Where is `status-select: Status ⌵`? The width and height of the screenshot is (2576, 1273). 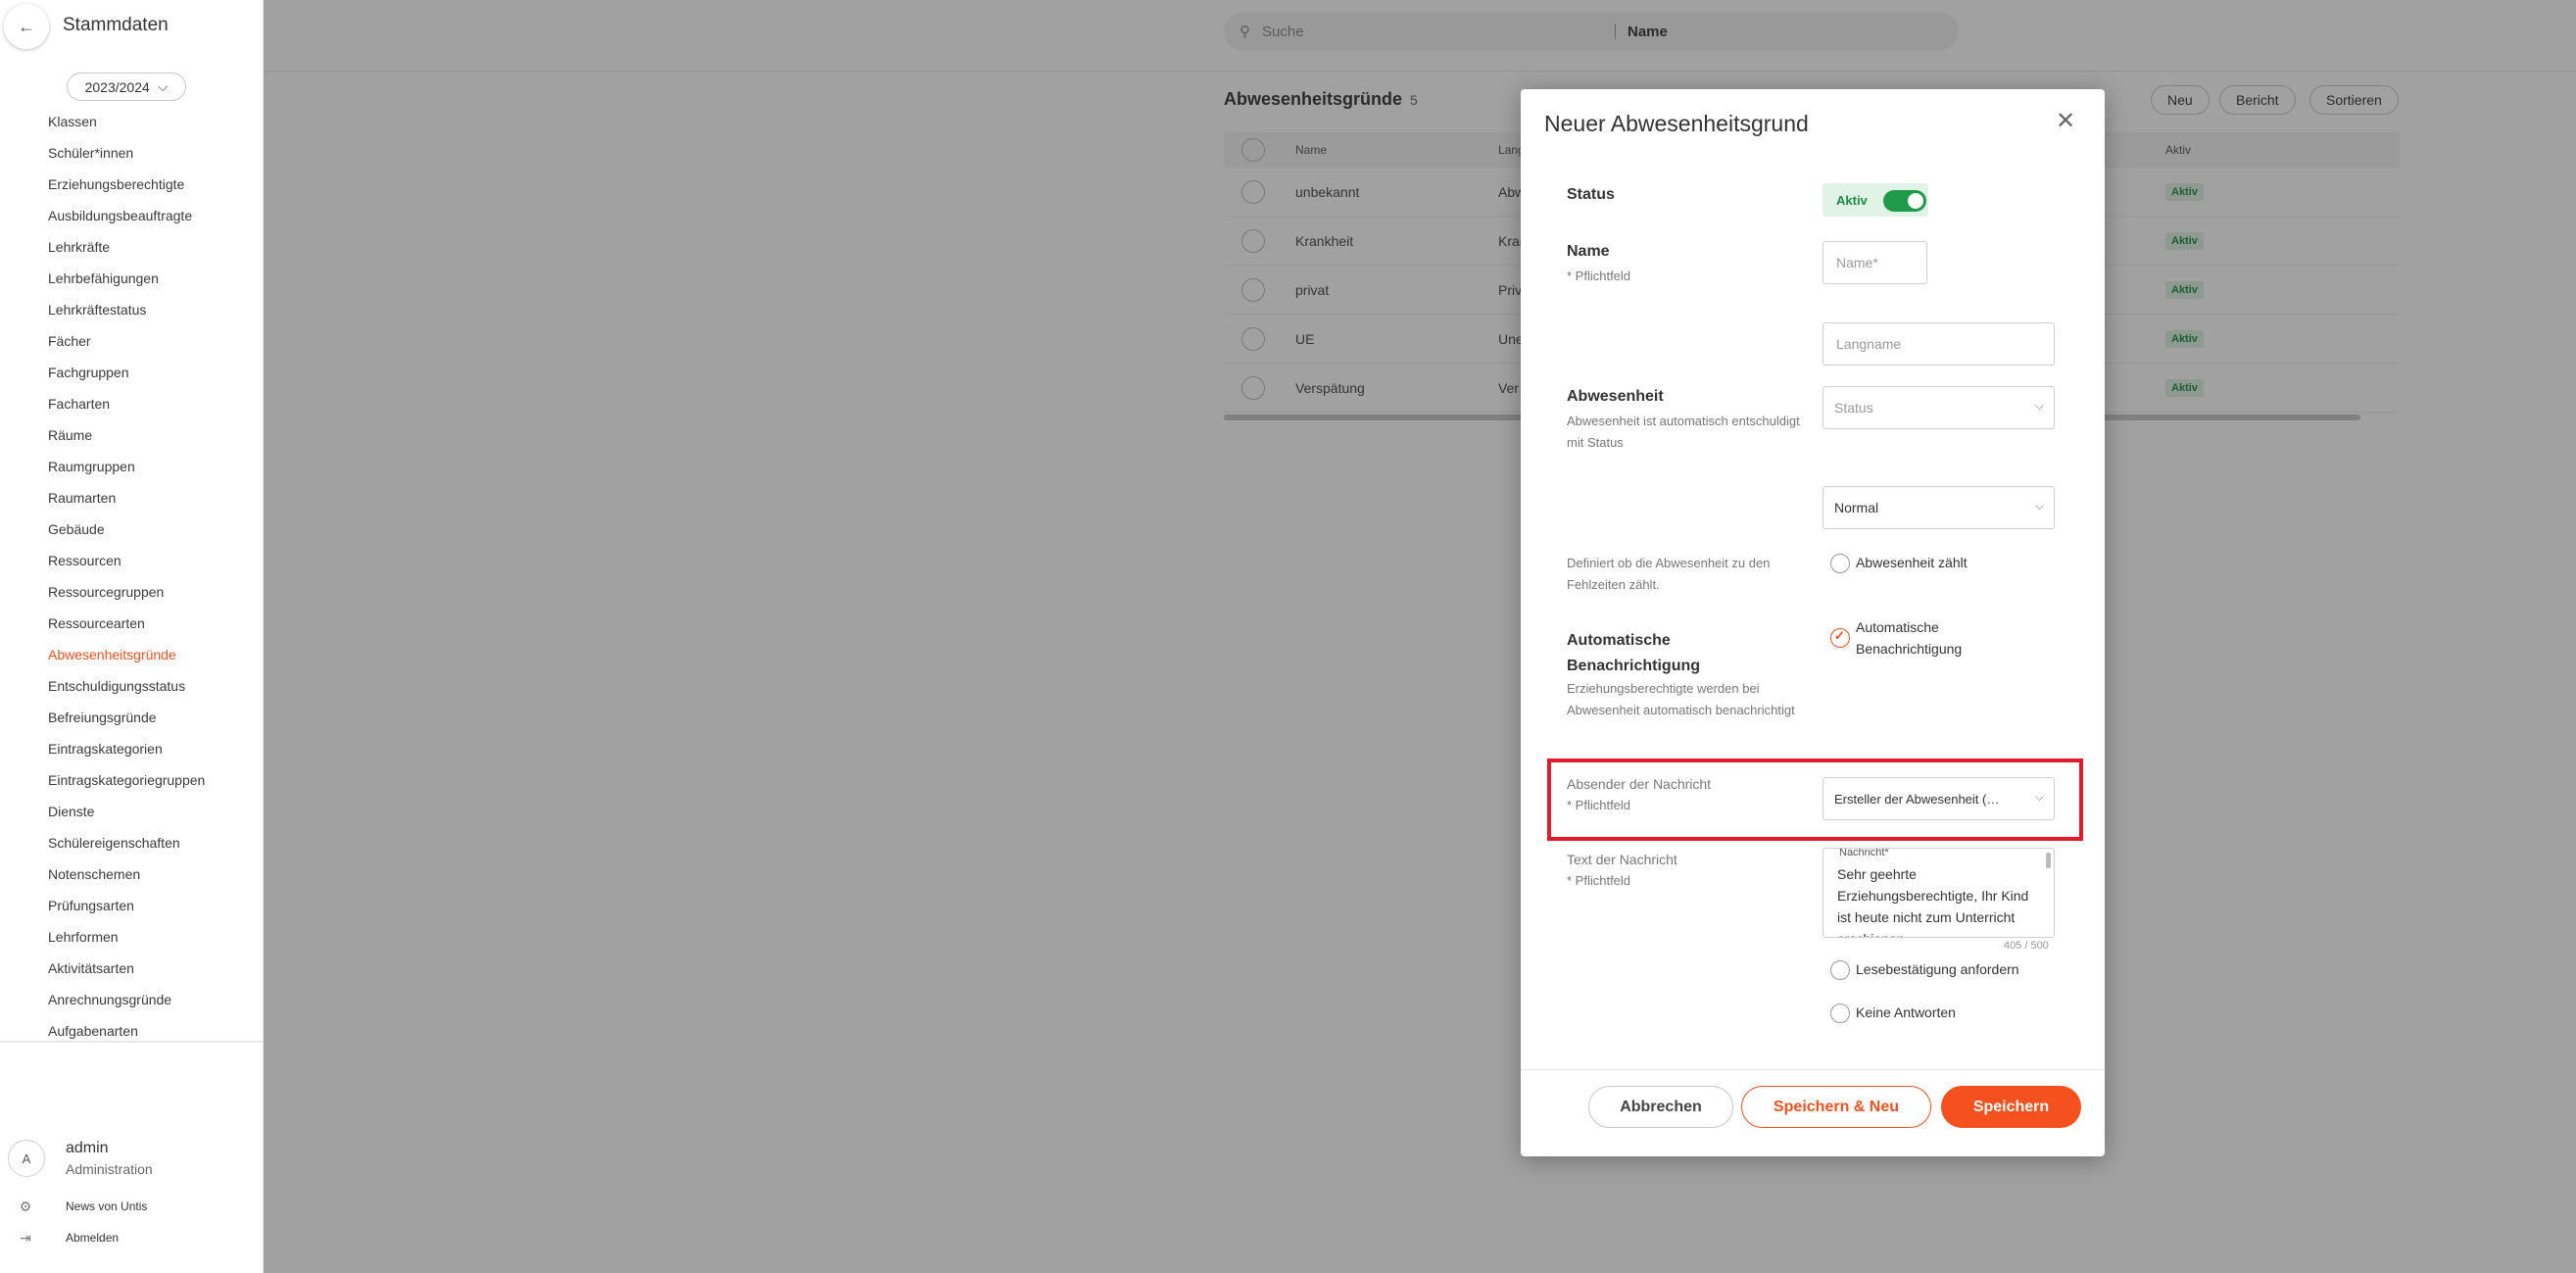 status-select: Status ⌵ is located at coordinates (1939, 407).